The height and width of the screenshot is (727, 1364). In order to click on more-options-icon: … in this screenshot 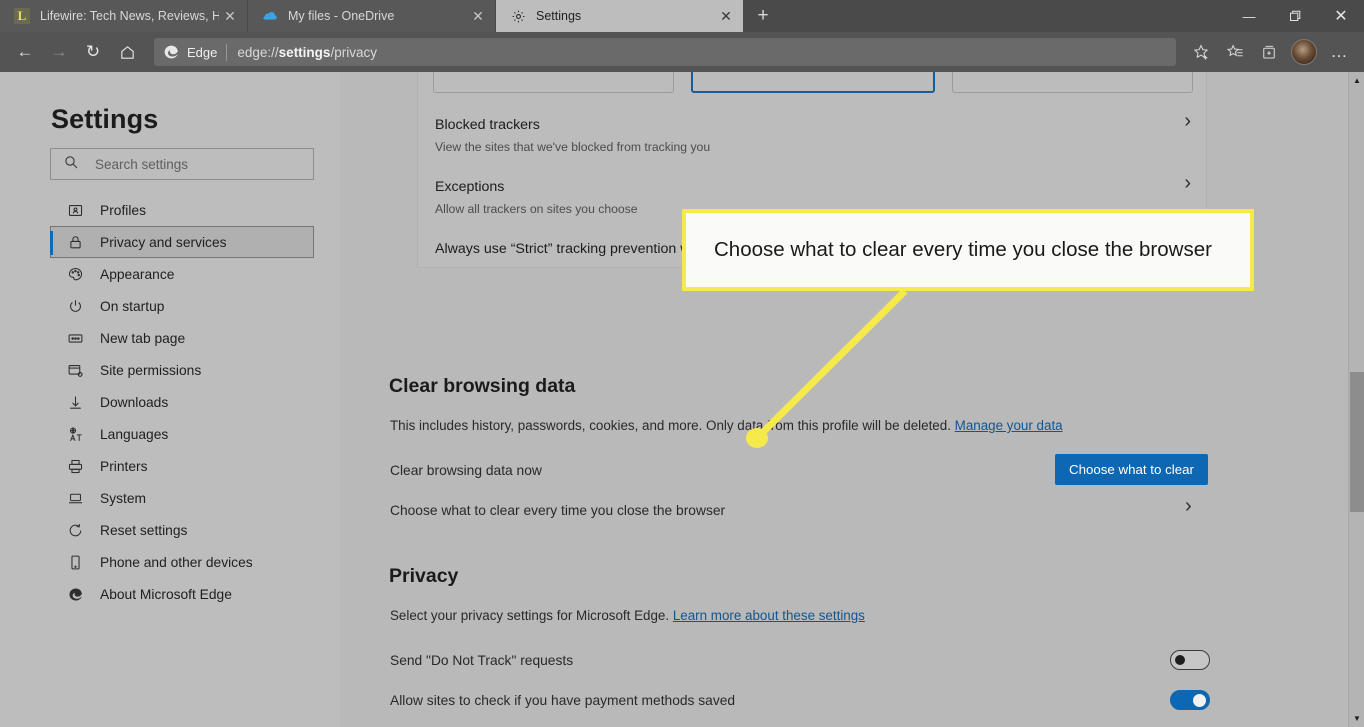, I will do `click(1339, 52)`.